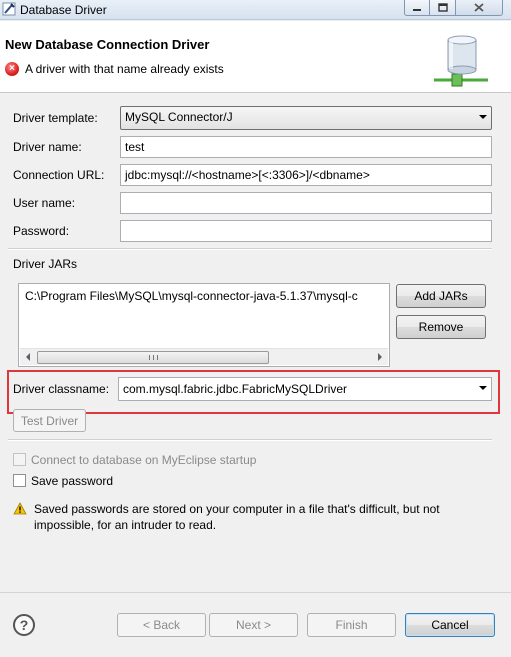 Image resolution: width=511 pixels, height=657 pixels. I want to click on minimize-button, so click(417, 8).